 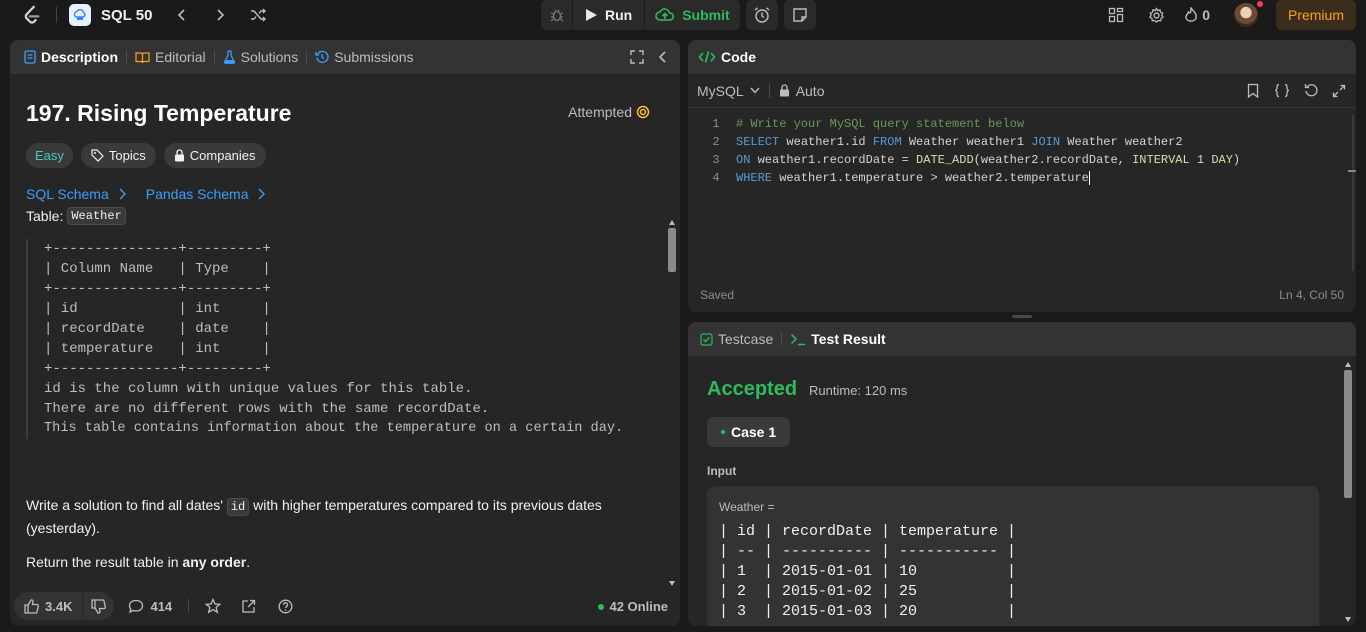 I want to click on chevron-right-icon, so click(x=220, y=15).